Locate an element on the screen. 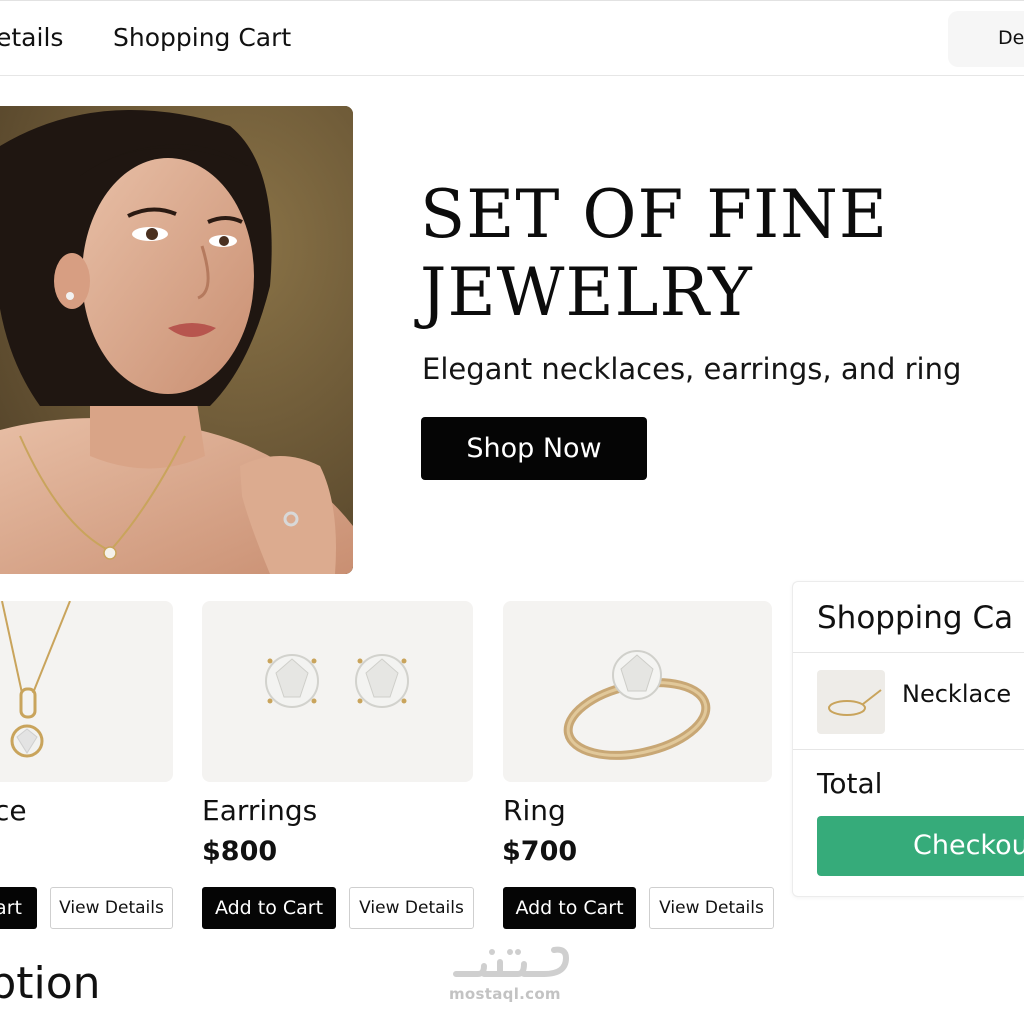 This screenshot has width=1024, height=1024. cart-title: Shopping Ca is located at coordinates (915, 618).